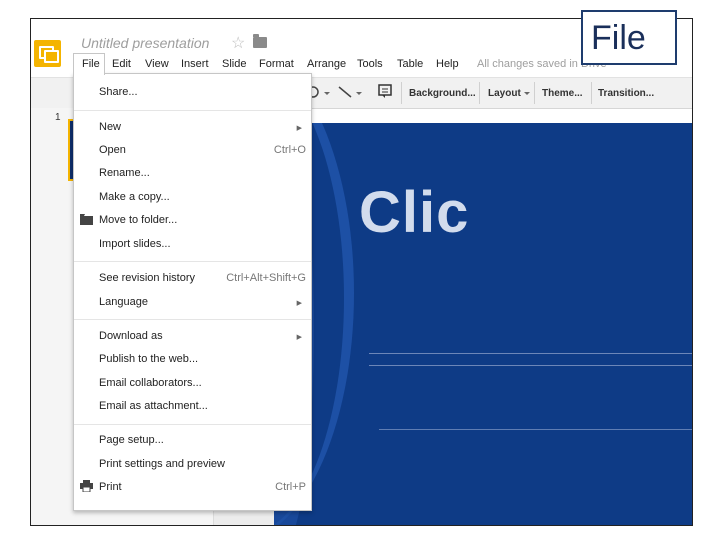  Describe the element at coordinates (157, 64) in the screenshot. I see `menu-view: View` at that location.